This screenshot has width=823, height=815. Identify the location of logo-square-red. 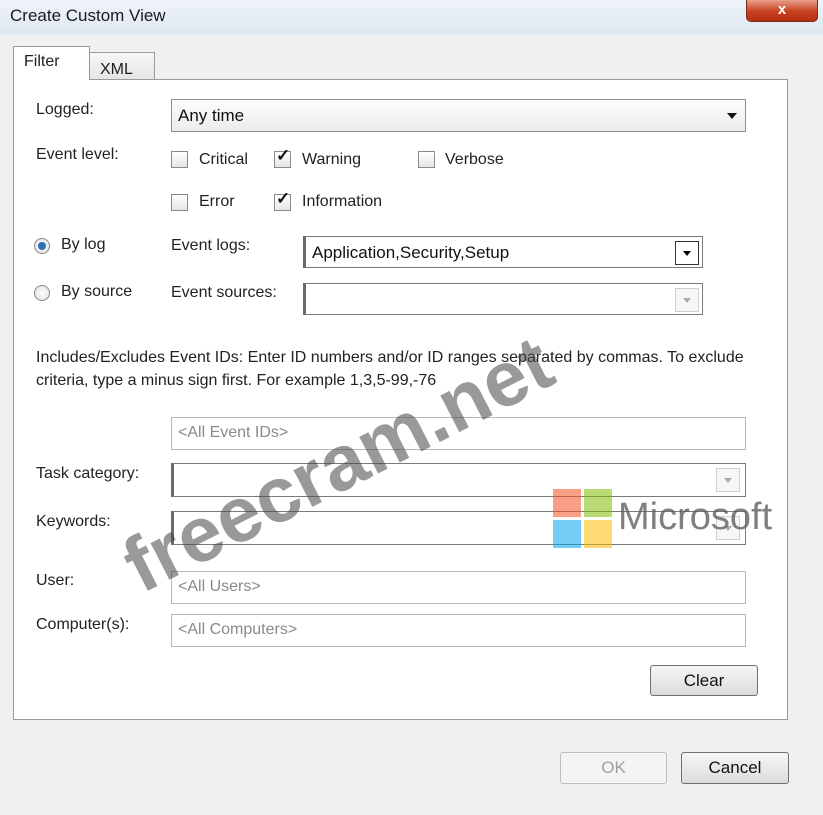
(567, 503).